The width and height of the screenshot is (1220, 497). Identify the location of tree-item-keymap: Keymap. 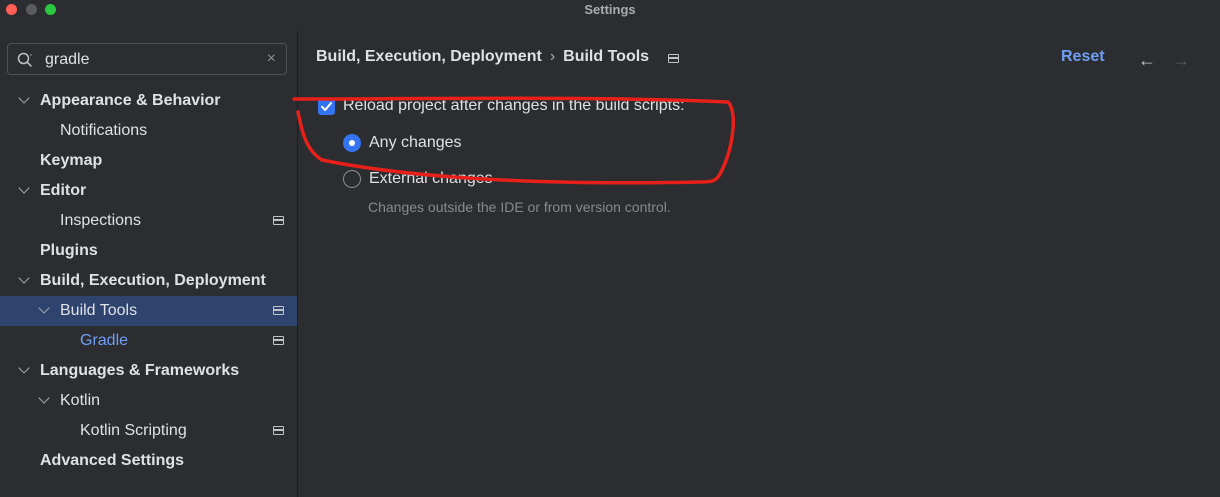
(148, 161).